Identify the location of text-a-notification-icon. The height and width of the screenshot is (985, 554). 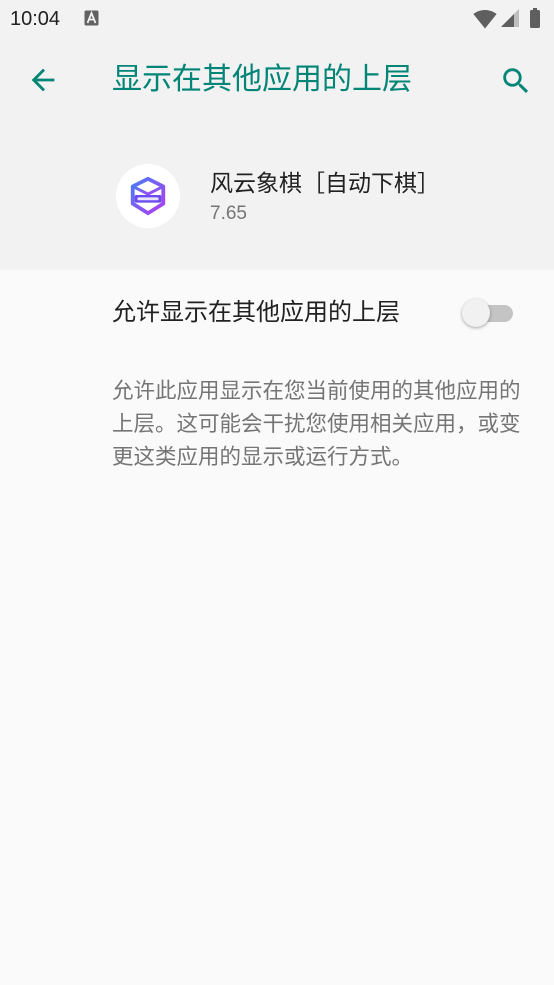
(91, 18).